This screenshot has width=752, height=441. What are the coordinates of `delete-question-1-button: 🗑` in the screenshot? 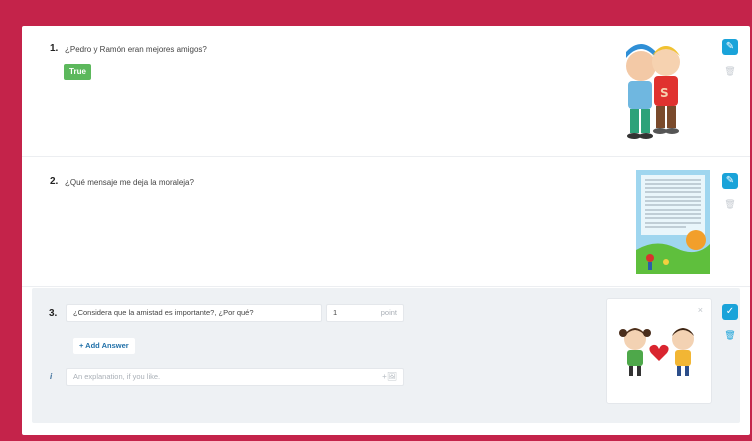 It's located at (730, 71).